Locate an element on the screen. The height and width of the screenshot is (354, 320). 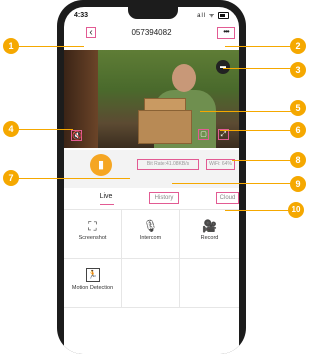
motion-detection-button: 🏃 Motion Detection is located at coordinates (93, 283).